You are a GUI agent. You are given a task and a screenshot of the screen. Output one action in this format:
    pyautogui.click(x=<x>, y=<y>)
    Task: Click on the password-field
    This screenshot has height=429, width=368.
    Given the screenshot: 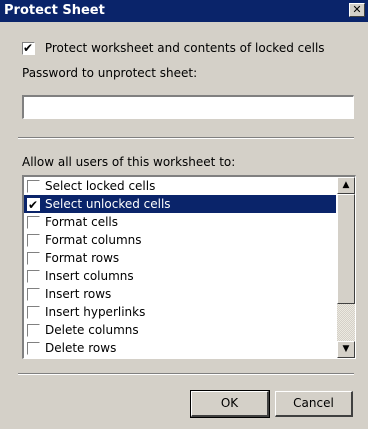 What is the action you would take?
    pyautogui.click(x=188, y=107)
    